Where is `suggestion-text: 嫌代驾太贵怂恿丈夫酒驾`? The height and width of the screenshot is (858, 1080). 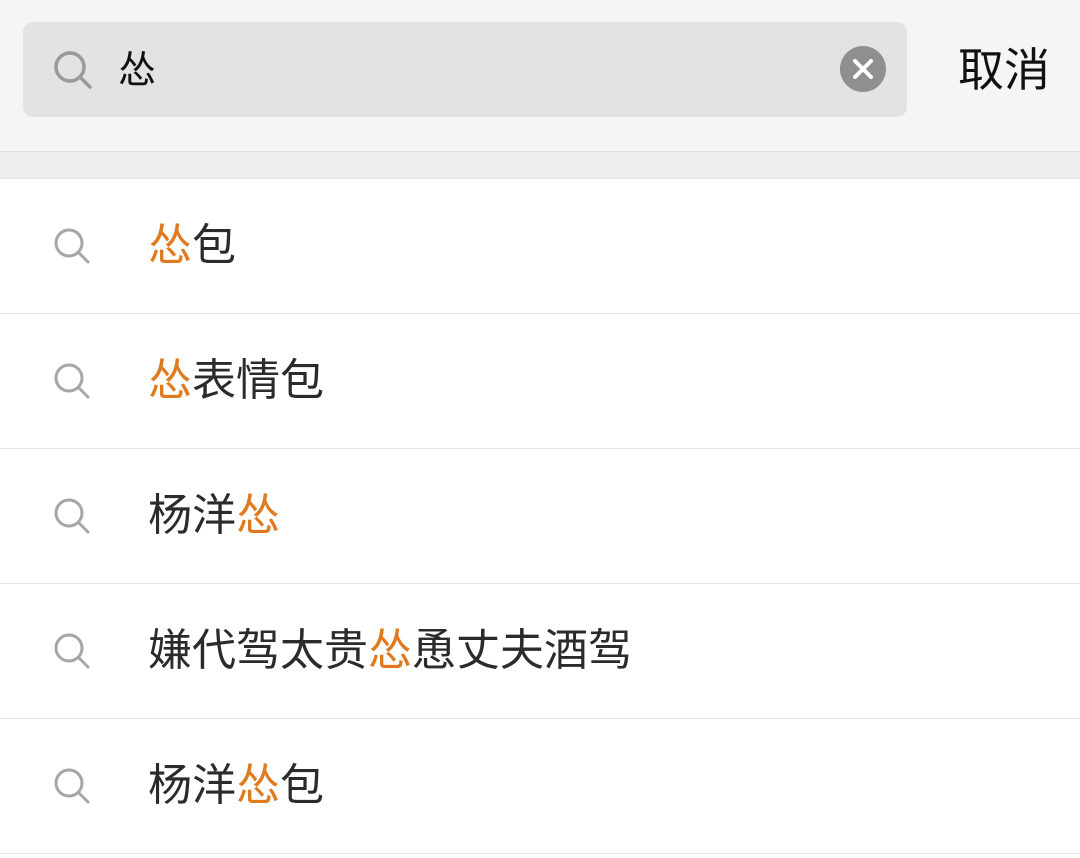 suggestion-text: 嫌代驾太贵怂恿丈夫酒驾 is located at coordinates (390, 651).